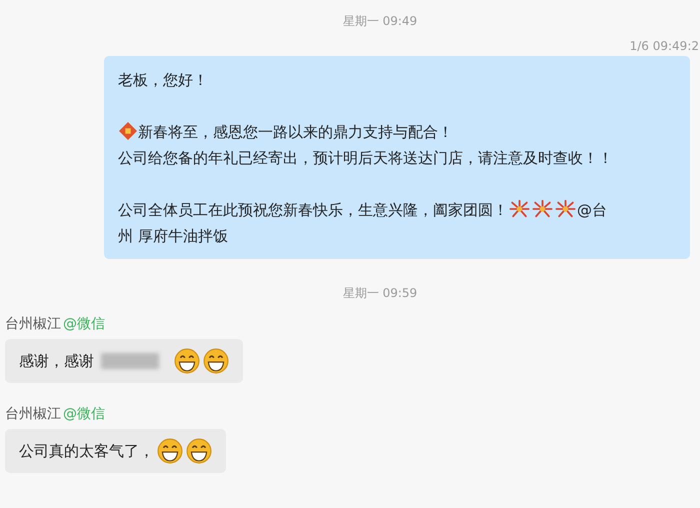 This screenshot has height=508, width=700. What do you see at coordinates (86, 451) in the screenshot?
I see `message-text: 公司真的太客气了，` at bounding box center [86, 451].